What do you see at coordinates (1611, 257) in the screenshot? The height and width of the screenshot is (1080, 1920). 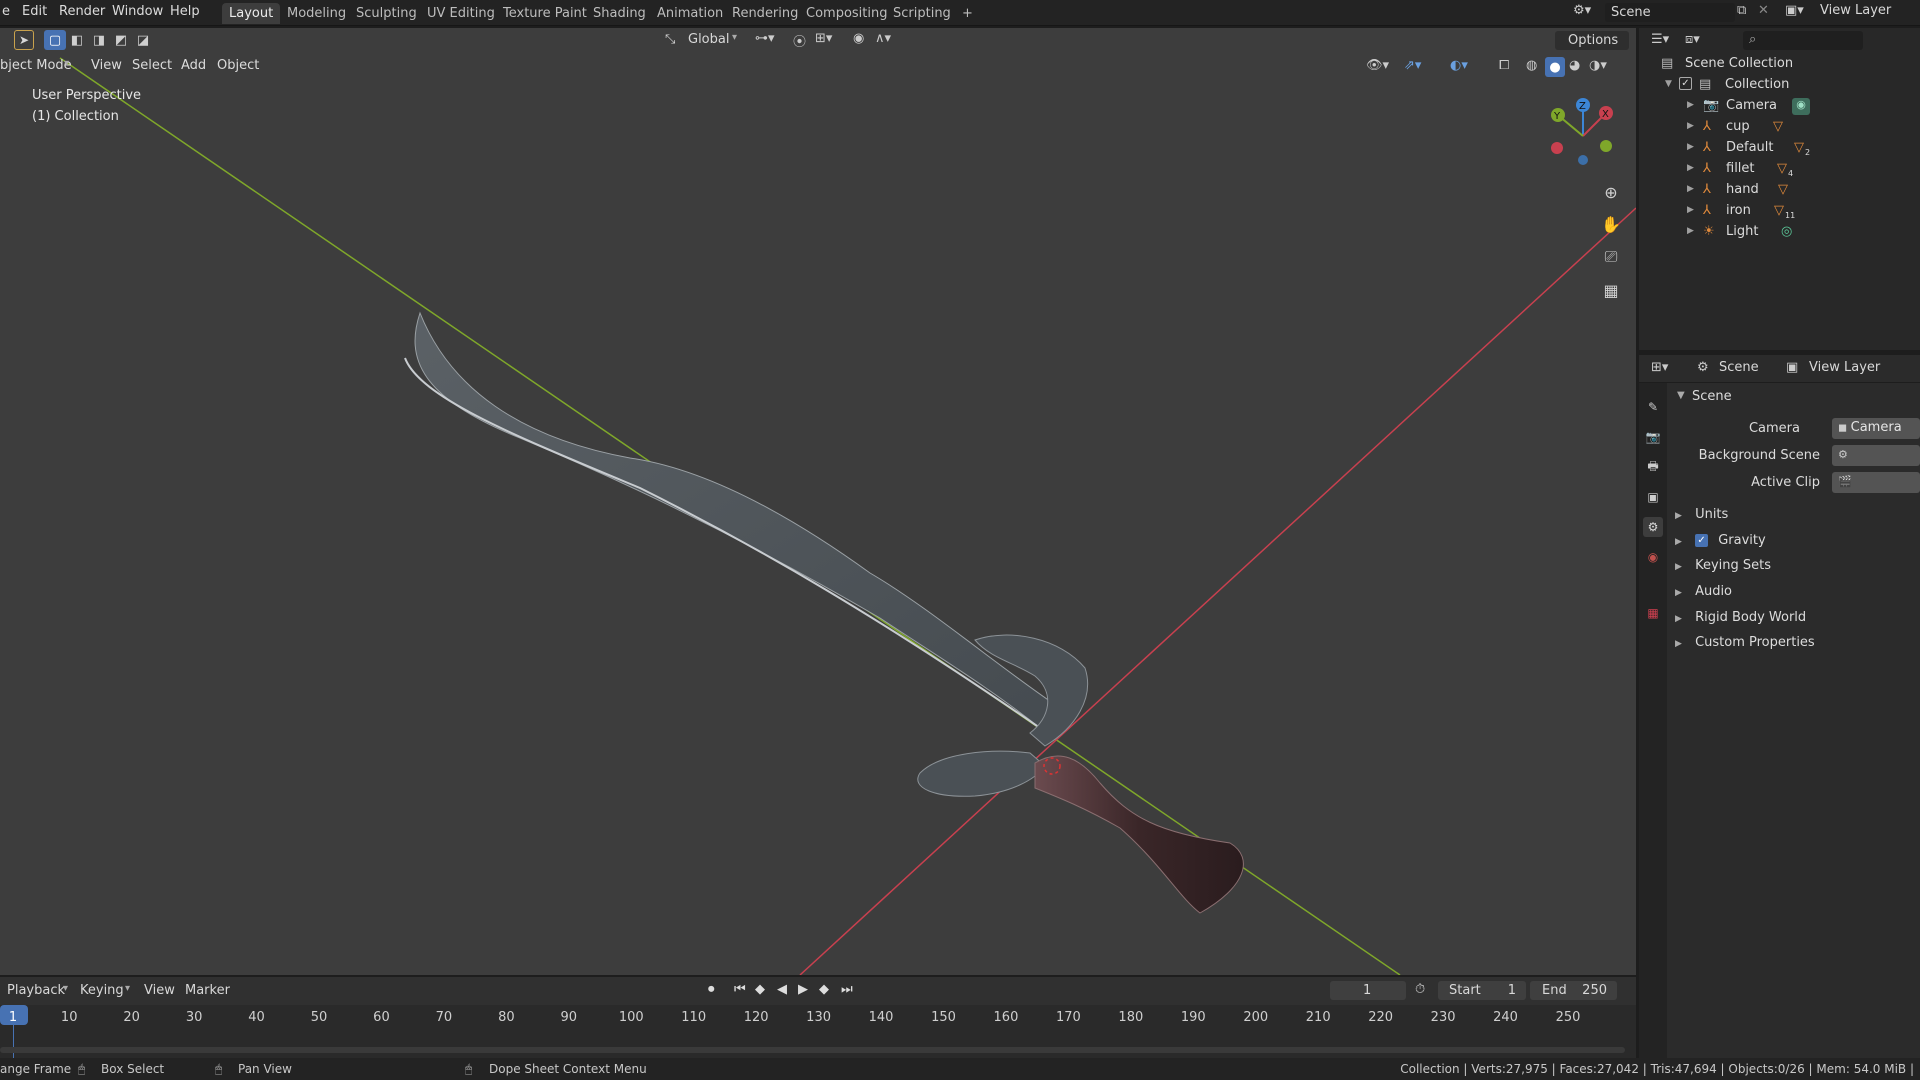 I see `camera-view-icon: ⎚` at bounding box center [1611, 257].